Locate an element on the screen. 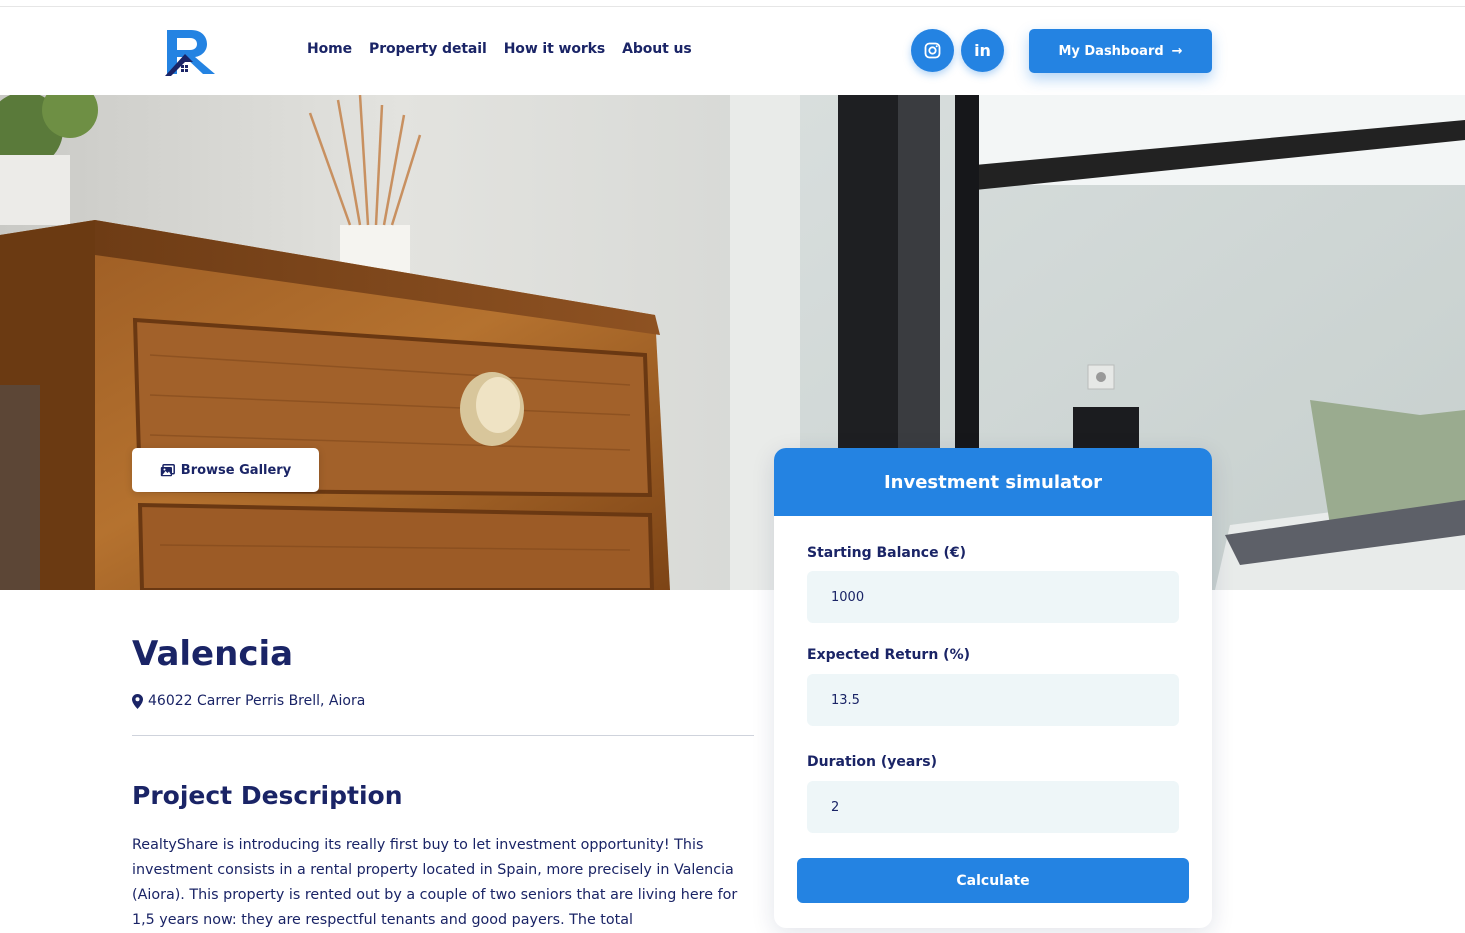  duration-label: Duration (years) is located at coordinates (872, 762).